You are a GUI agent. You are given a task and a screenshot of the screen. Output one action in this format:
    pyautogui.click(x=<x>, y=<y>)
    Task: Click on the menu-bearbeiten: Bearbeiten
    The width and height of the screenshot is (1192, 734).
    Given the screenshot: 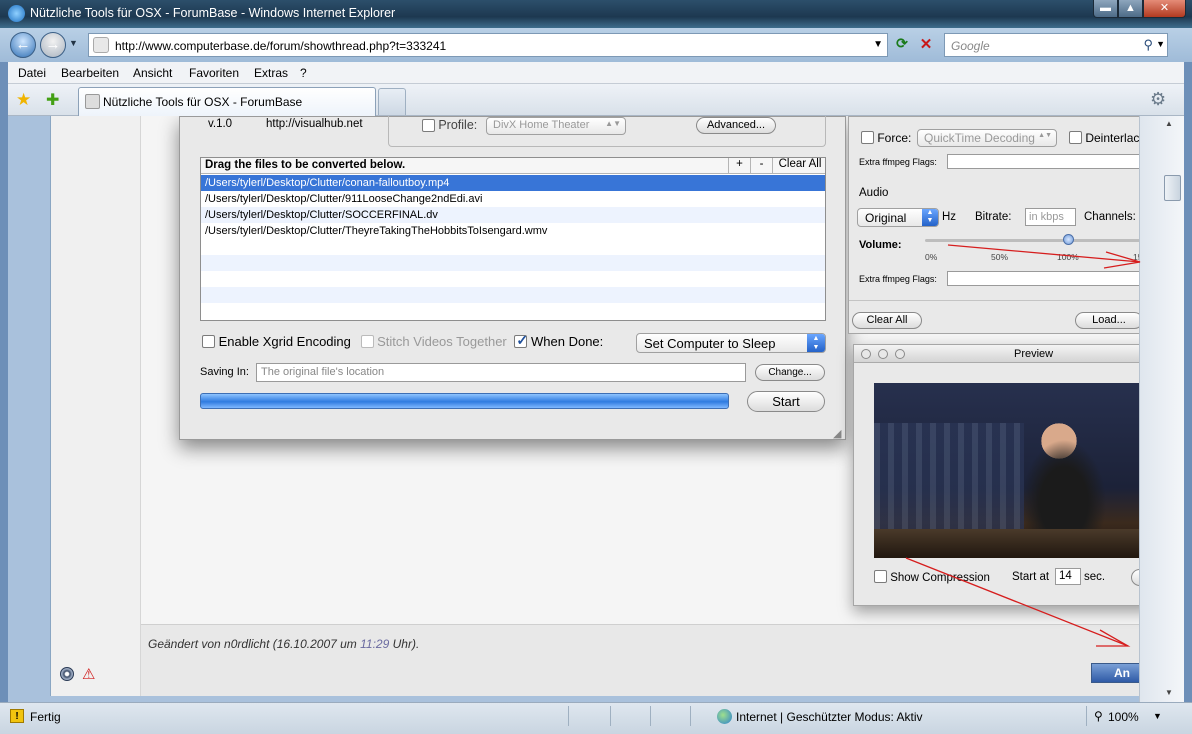 What is the action you would take?
    pyautogui.click(x=90, y=73)
    